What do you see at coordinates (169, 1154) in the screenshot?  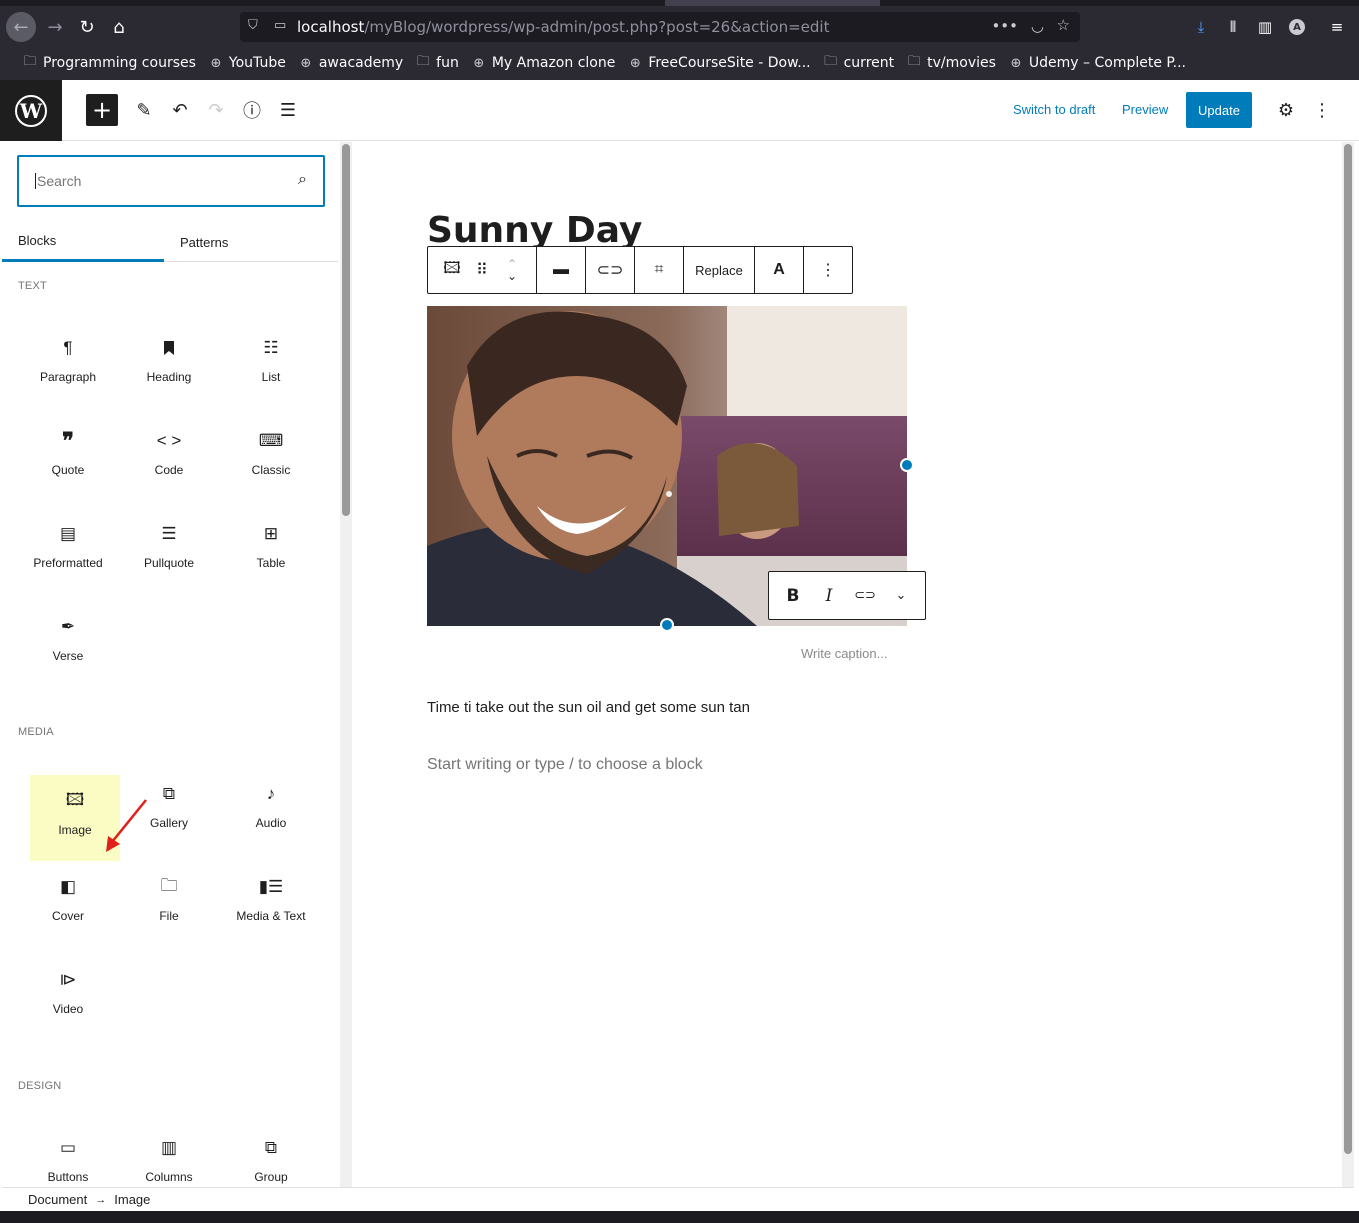 I see `block-columns: ▥ Columns` at bounding box center [169, 1154].